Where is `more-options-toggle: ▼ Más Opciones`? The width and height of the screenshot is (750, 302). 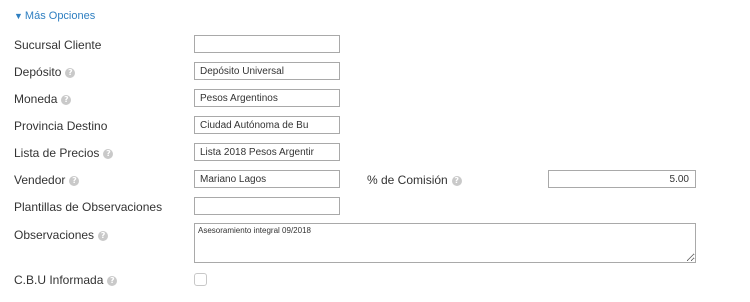 more-options-toggle: ▼ Más Opciones is located at coordinates (54, 16).